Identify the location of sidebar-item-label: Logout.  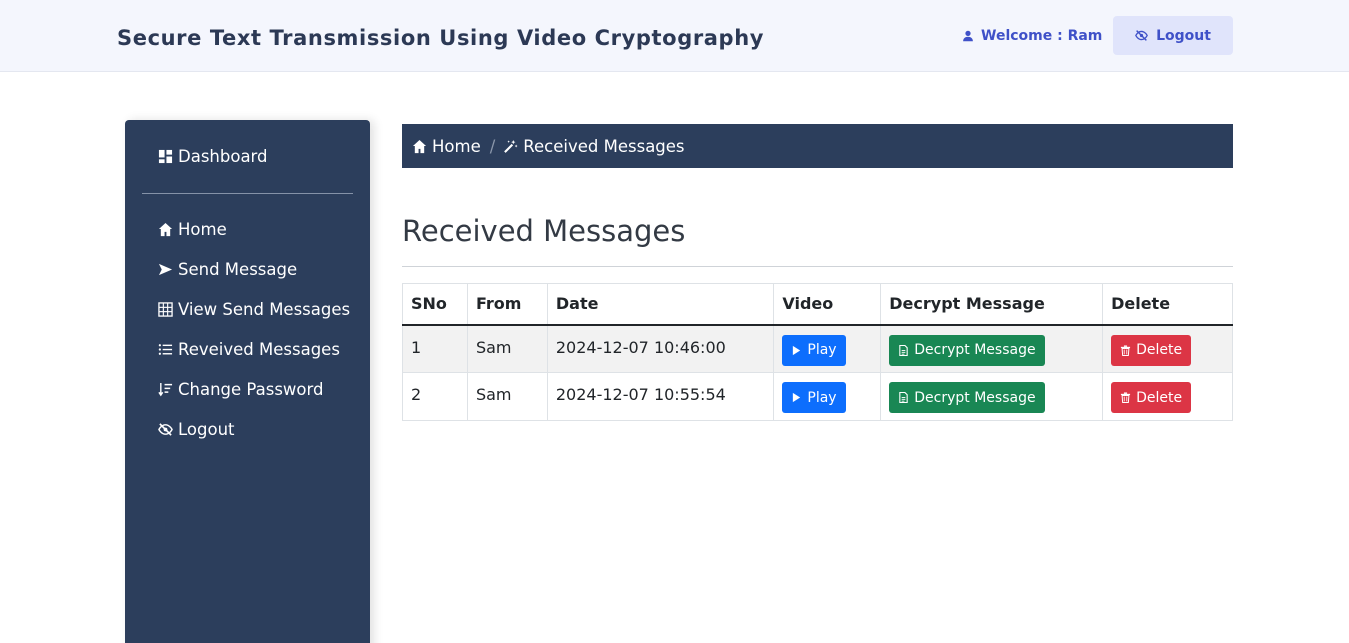
(206, 429).